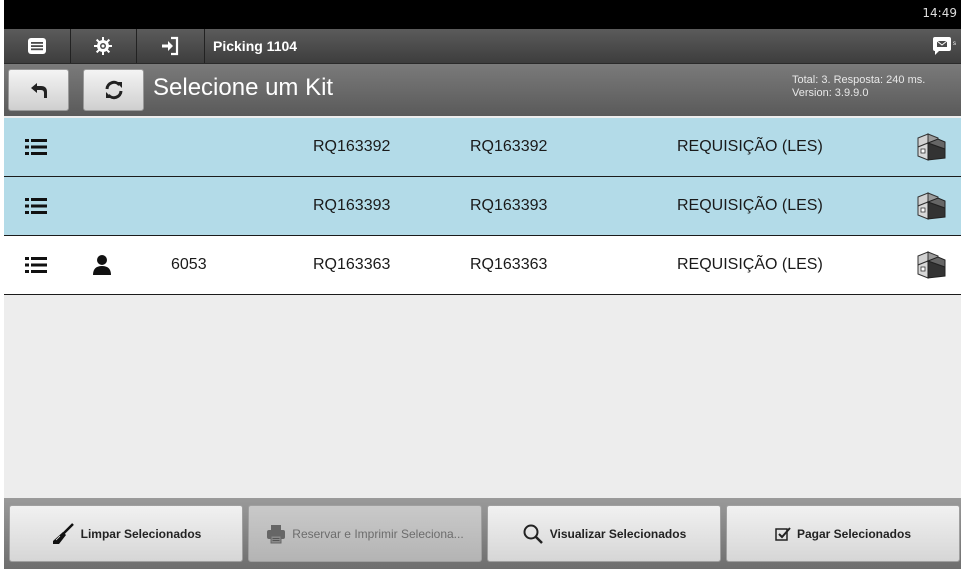  I want to click on kit-row: RQ163393 RQ163393 REQUISIÇÃO (LES), so click(482, 206).